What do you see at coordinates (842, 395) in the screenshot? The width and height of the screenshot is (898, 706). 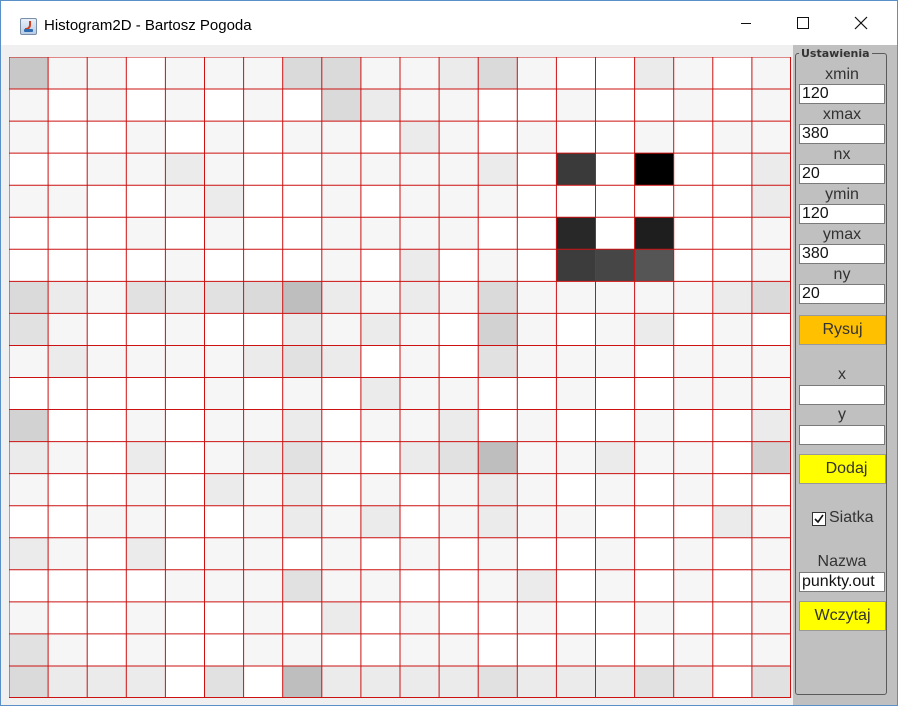 I see `x-field` at bounding box center [842, 395].